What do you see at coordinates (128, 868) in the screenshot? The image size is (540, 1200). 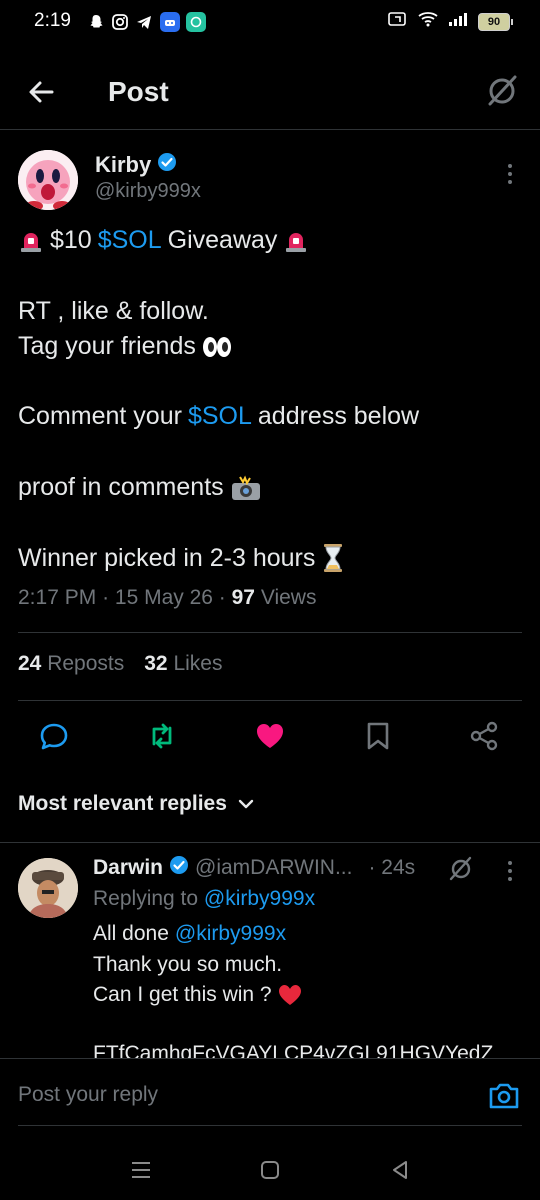 I see `reply-author-name: Darwin` at bounding box center [128, 868].